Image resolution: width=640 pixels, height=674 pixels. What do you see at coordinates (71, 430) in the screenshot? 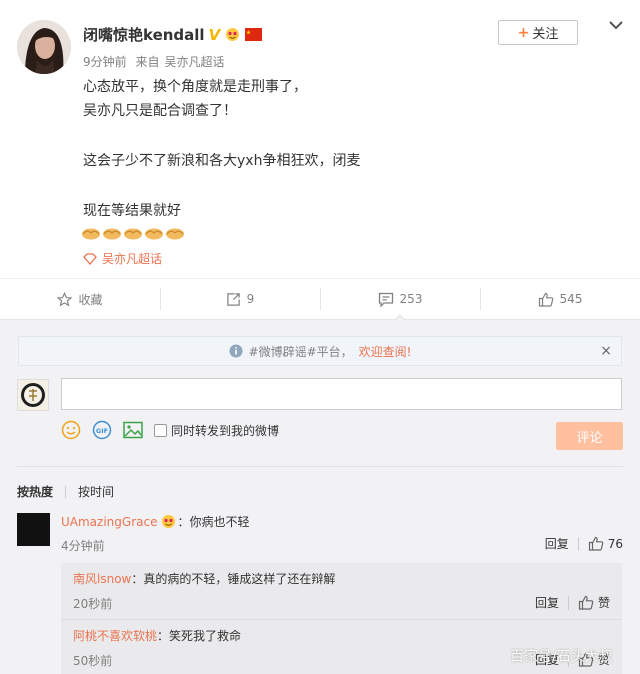
I see `emoji-icon` at bounding box center [71, 430].